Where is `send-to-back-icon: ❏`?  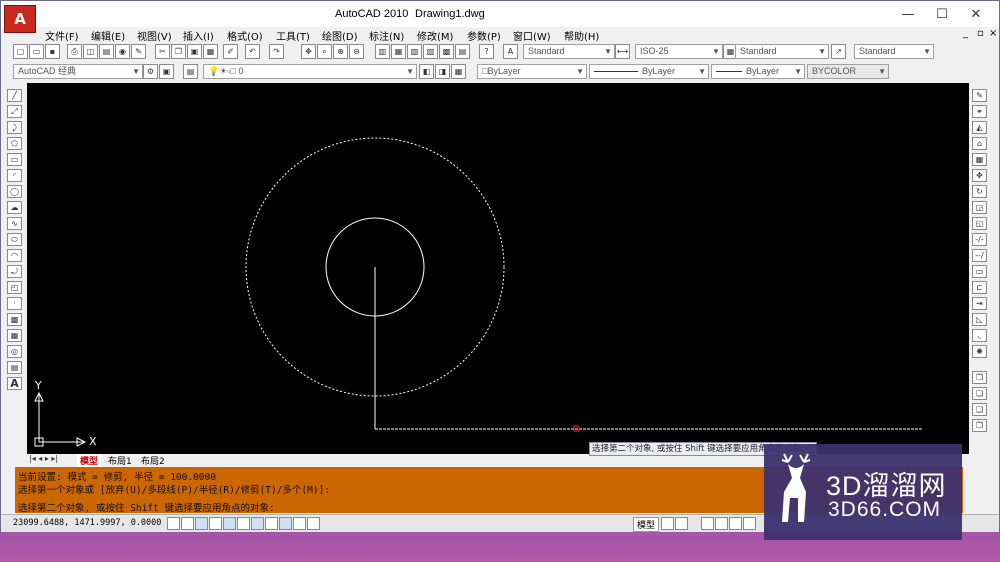
send-to-back-icon: ❏ is located at coordinates (979, 393).